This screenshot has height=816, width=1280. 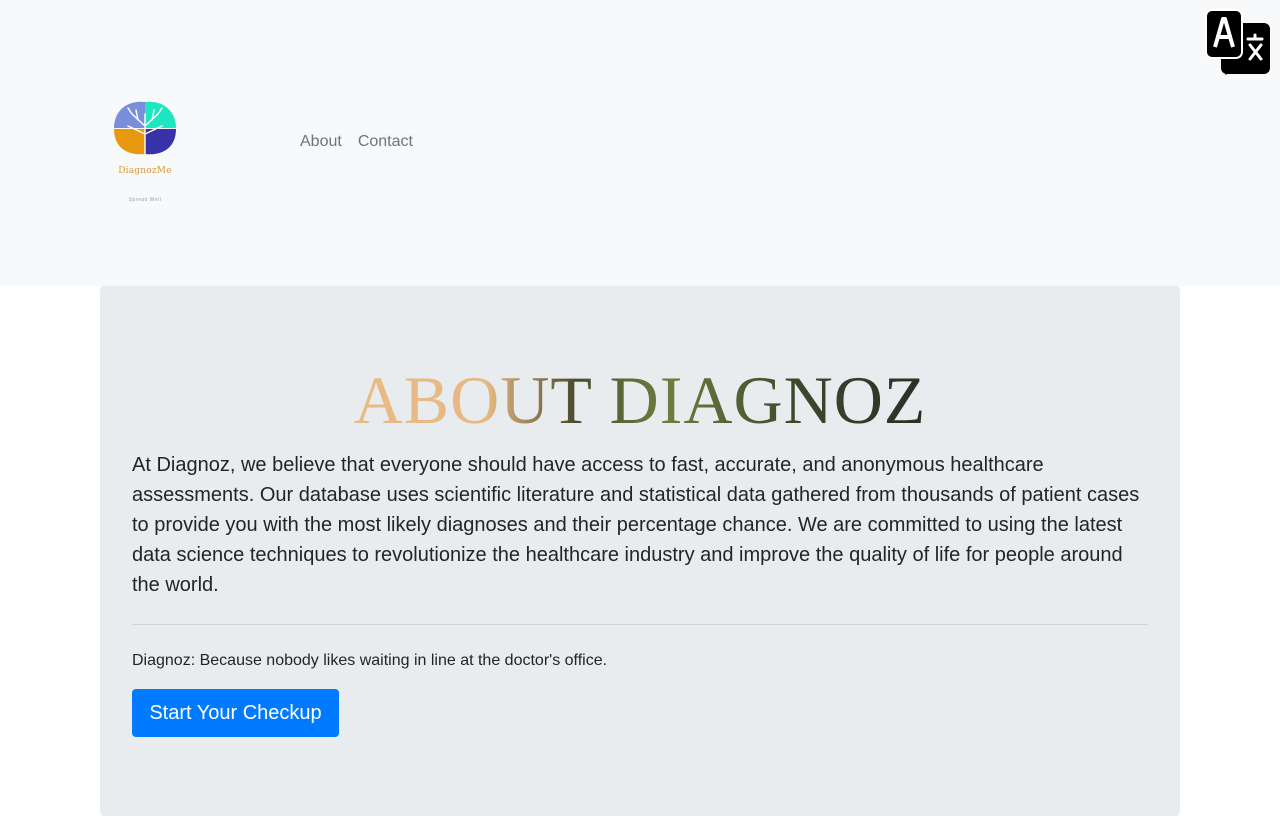 I want to click on logo-link: DiagnozMe Spread Well, so click(x=145, y=152).